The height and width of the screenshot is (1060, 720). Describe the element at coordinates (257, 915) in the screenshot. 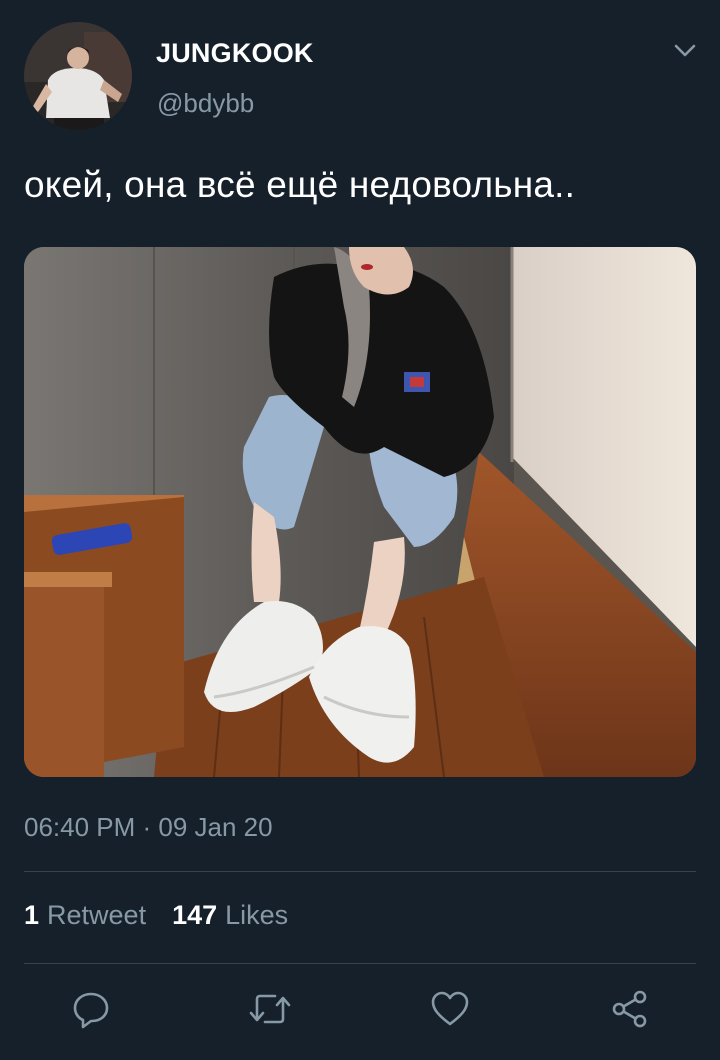

I see `likes-label: Likes` at that location.